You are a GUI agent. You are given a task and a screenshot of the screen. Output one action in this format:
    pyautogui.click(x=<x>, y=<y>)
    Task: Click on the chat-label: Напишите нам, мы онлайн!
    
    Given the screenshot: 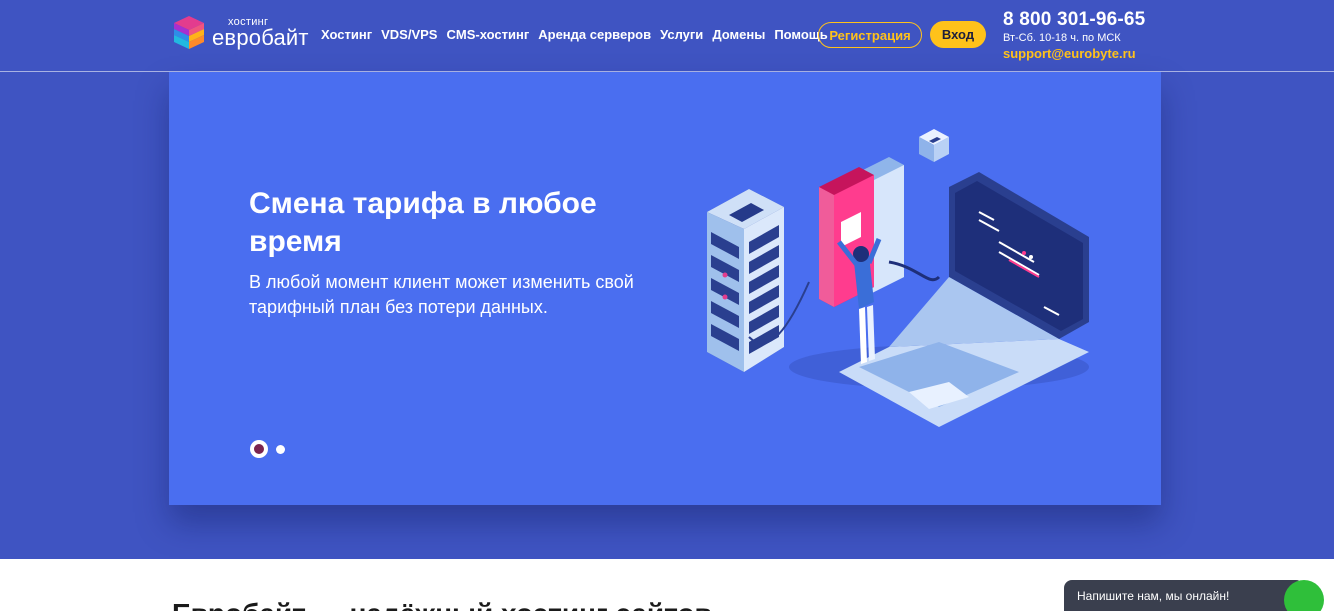 What is the action you would take?
    pyautogui.click(x=1153, y=596)
    